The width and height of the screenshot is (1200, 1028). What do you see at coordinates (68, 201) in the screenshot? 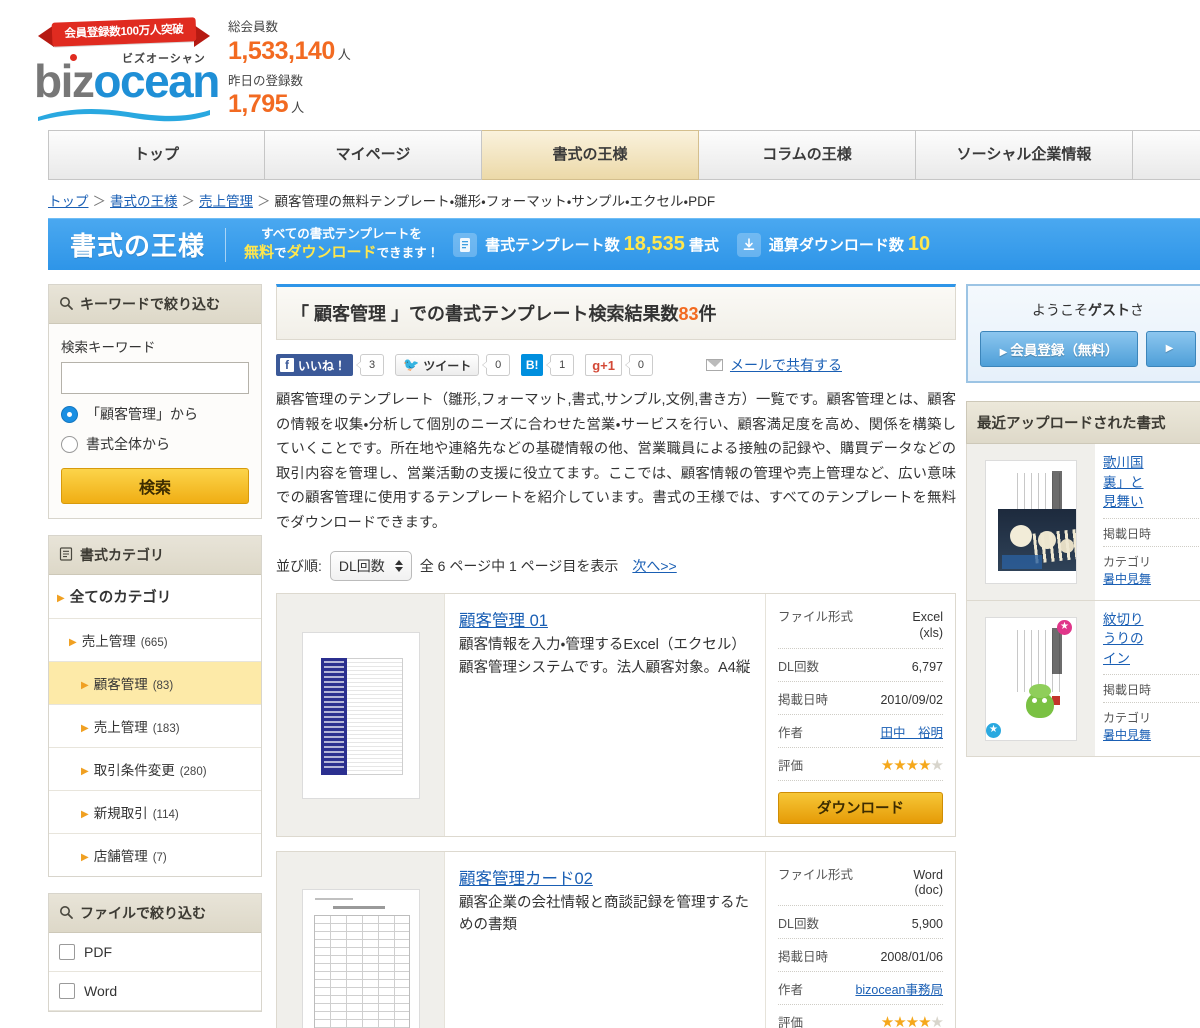
I see `breadcrumb-link-0: トップ` at bounding box center [68, 201].